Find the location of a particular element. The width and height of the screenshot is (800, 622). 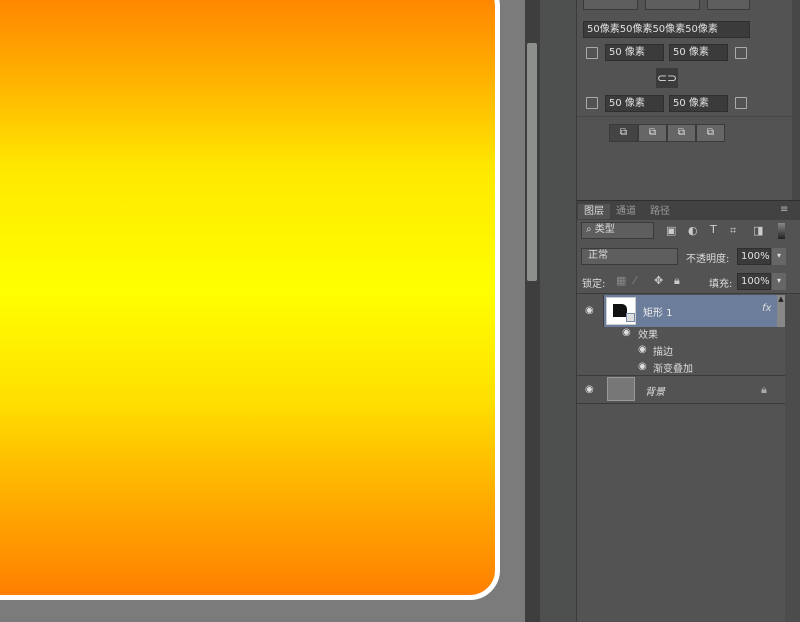

canvas-pasteboard is located at coordinates (512, 311).